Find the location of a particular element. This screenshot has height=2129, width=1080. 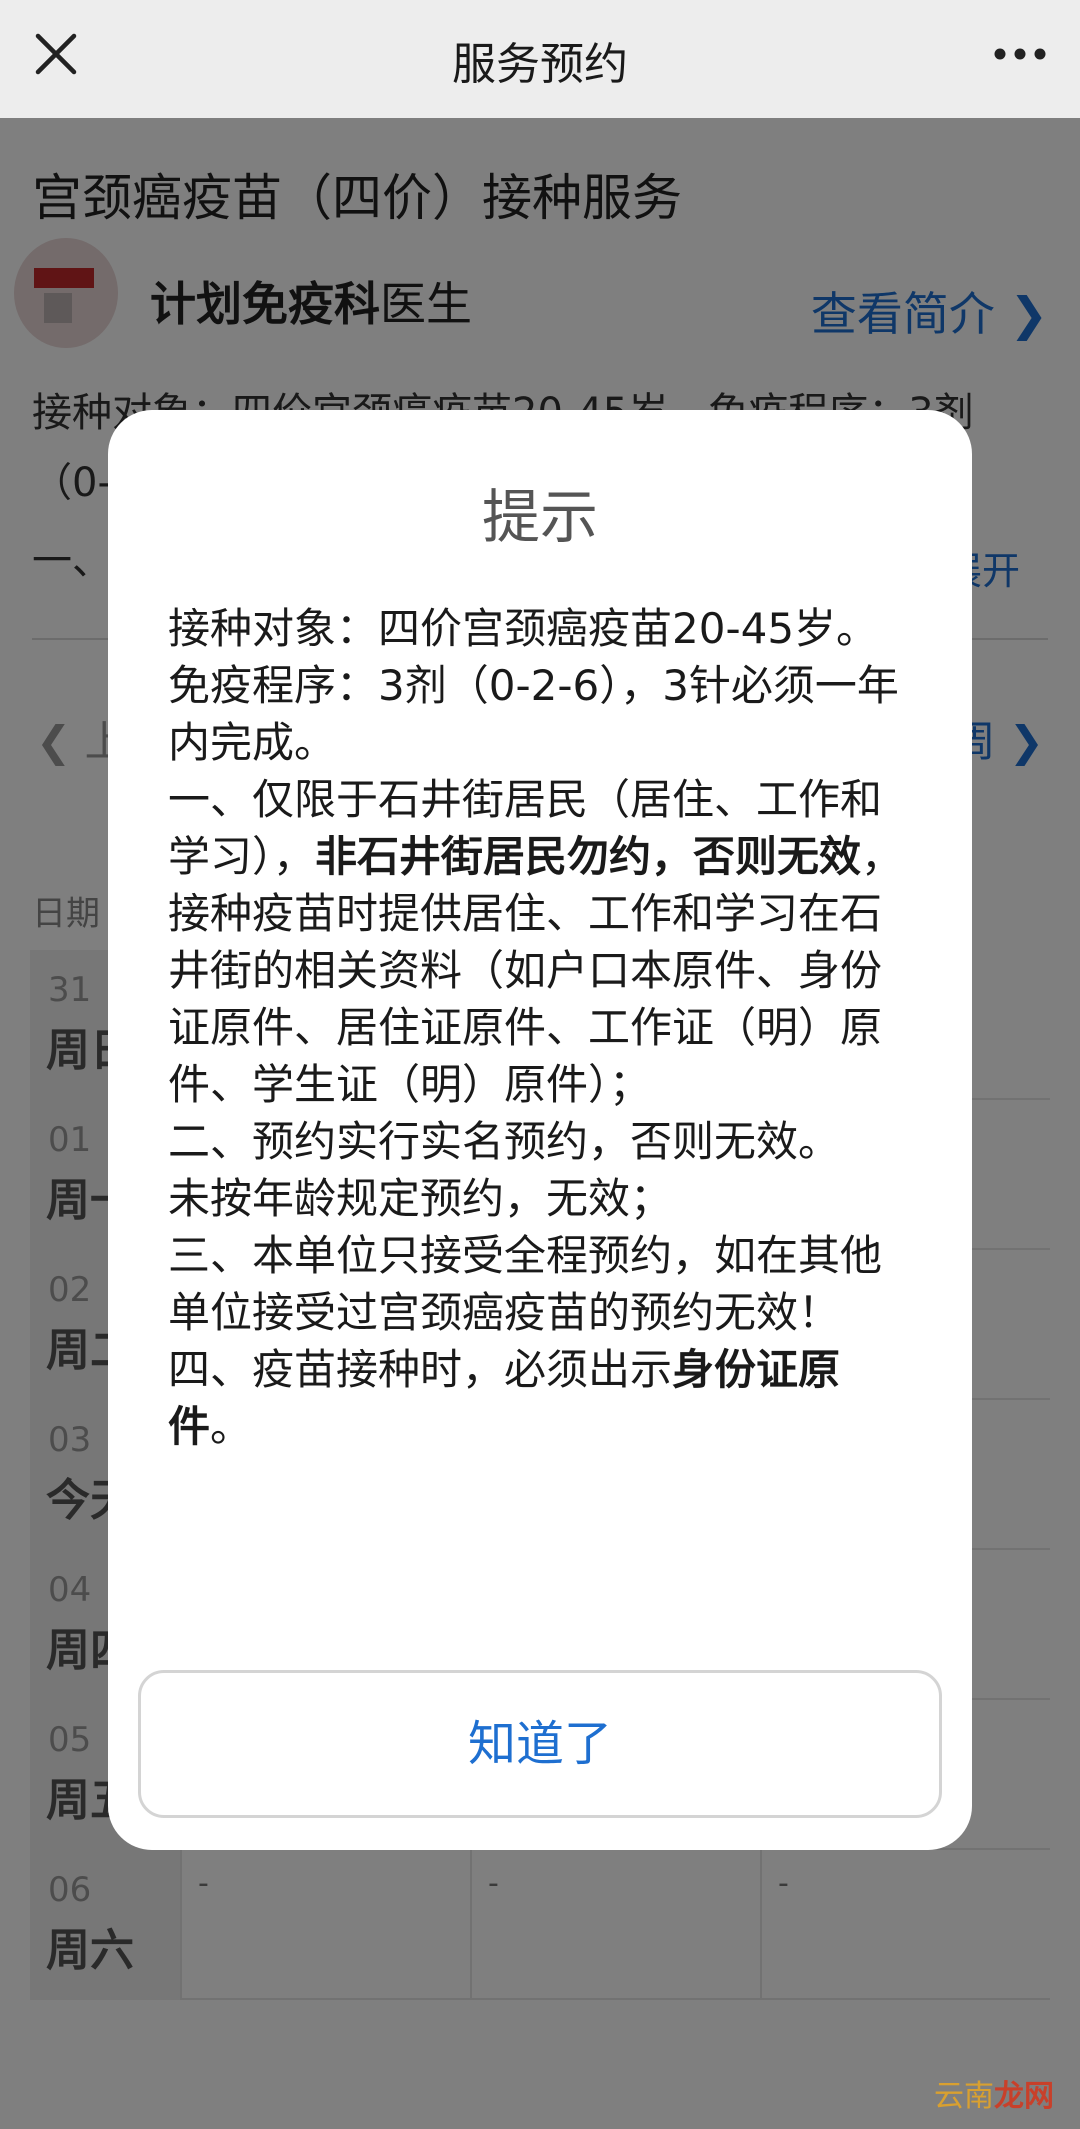

watermark-part2: 龙网 is located at coordinates (1024, 2096).